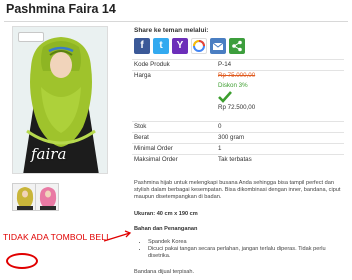 Image resolution: width=352 pixels, height=280 pixels. What do you see at coordinates (225, 97) in the screenshot?
I see `checkmark-glyph` at bounding box center [225, 97].